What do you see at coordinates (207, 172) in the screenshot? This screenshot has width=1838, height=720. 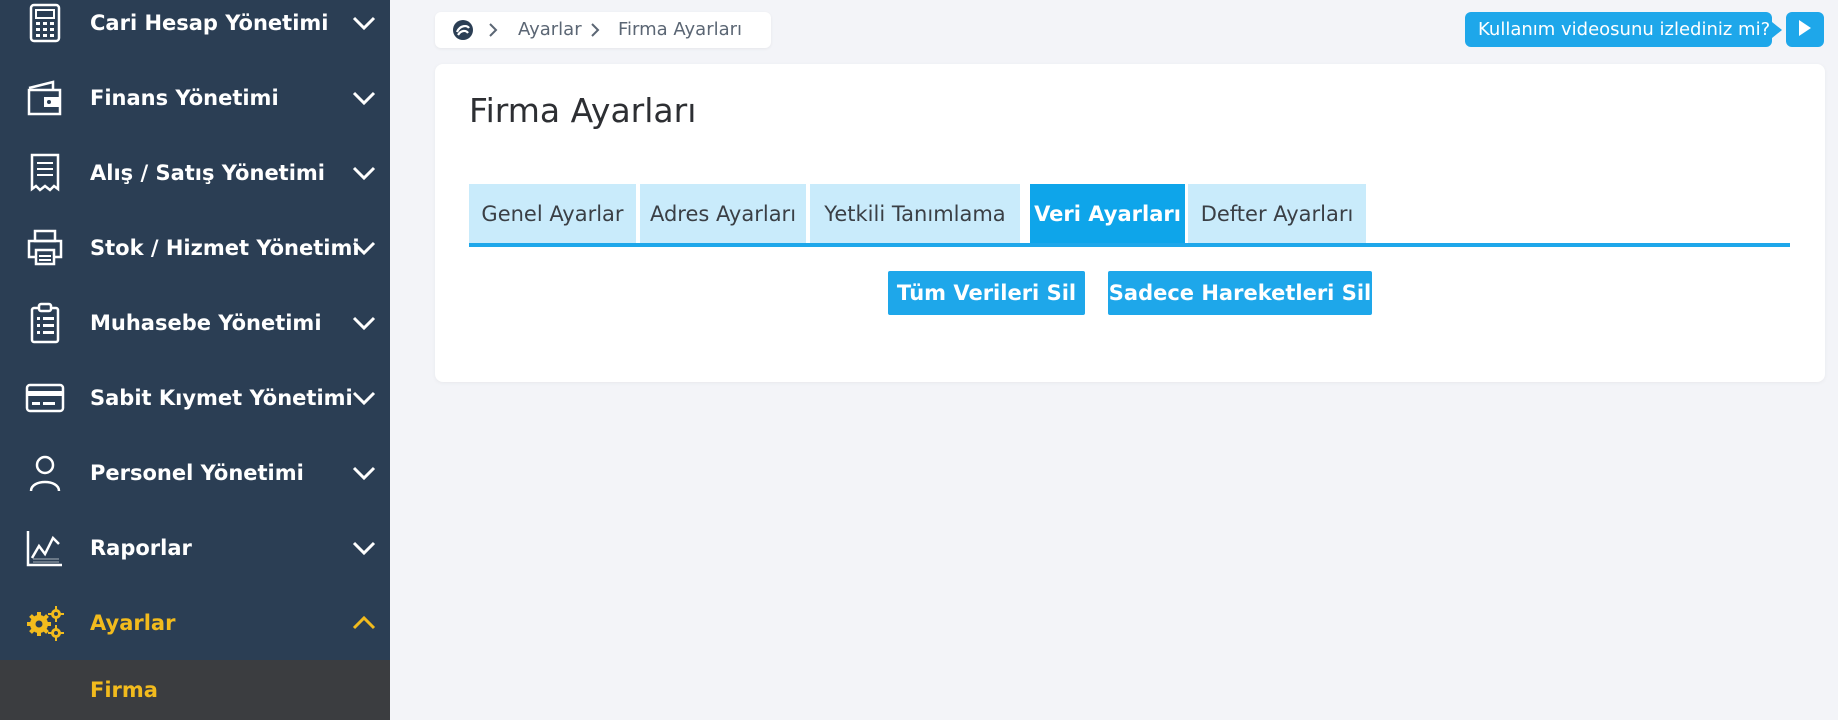 I see `sidebar-item-label: Alış / Satış Yönetimi` at bounding box center [207, 172].